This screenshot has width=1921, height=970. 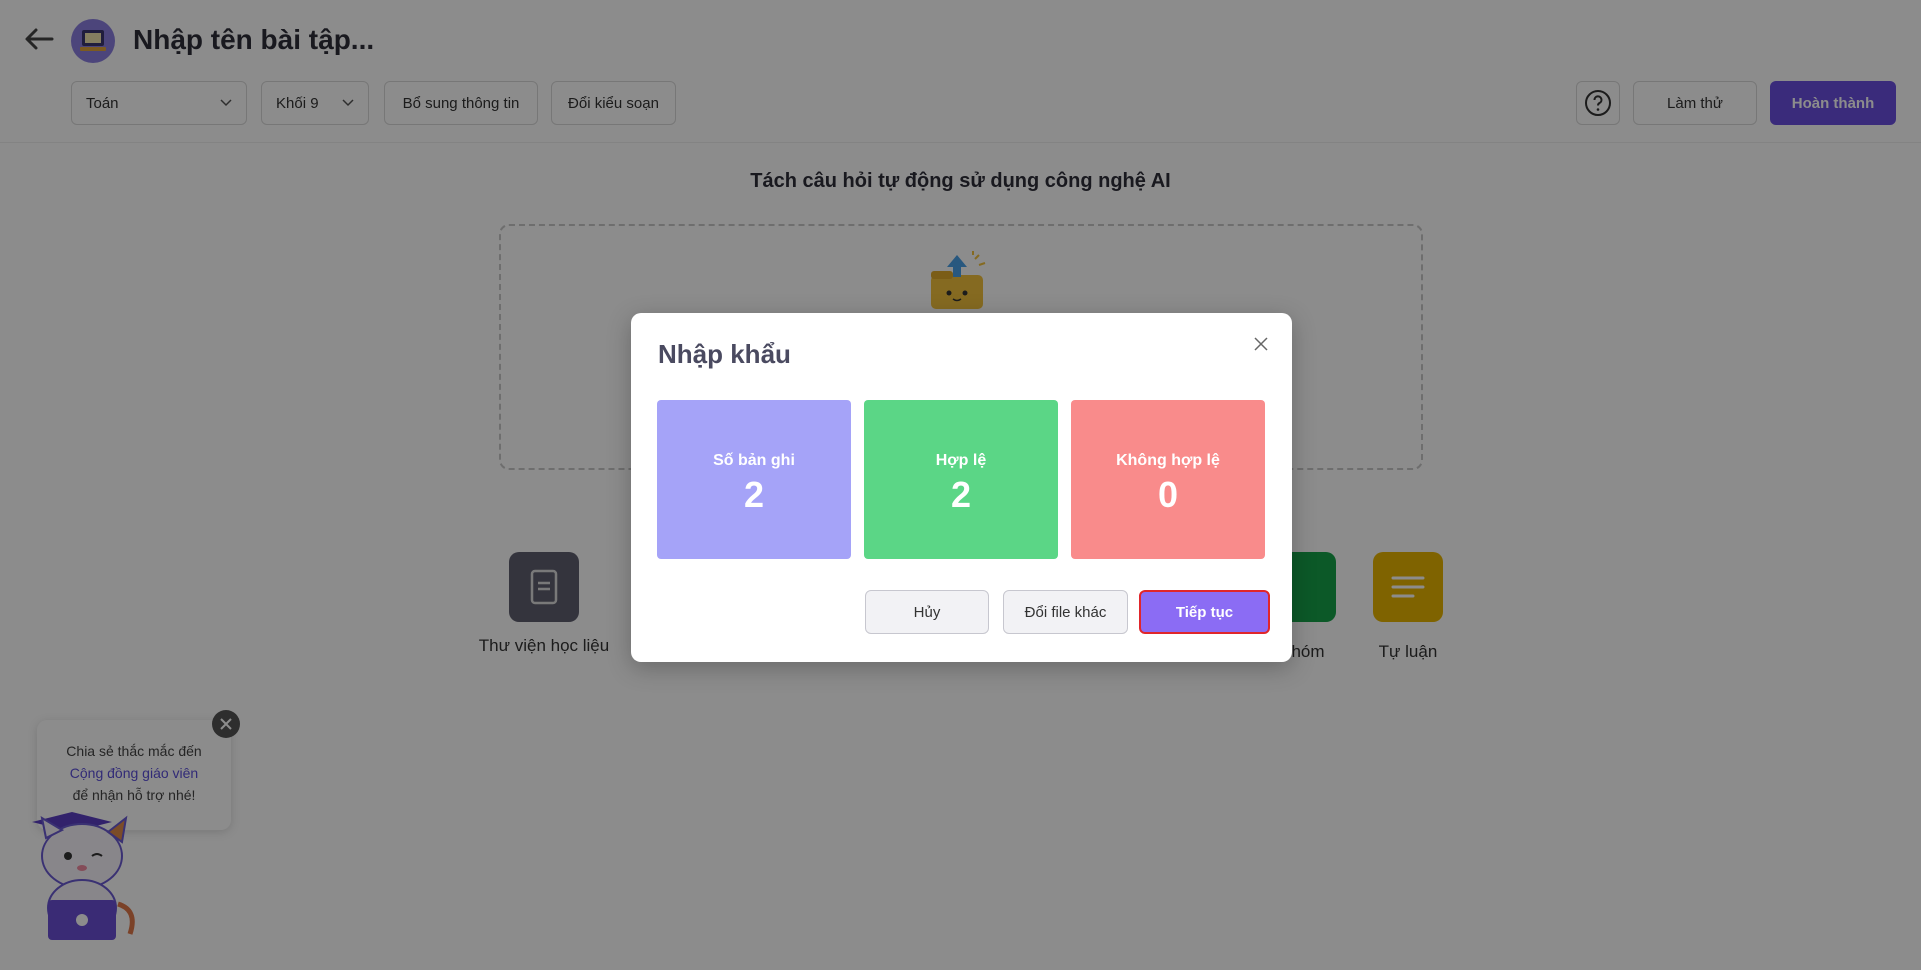 What do you see at coordinates (1168, 460) in the screenshot?
I see `stat-invalid-label: Không hợp lệ` at bounding box center [1168, 460].